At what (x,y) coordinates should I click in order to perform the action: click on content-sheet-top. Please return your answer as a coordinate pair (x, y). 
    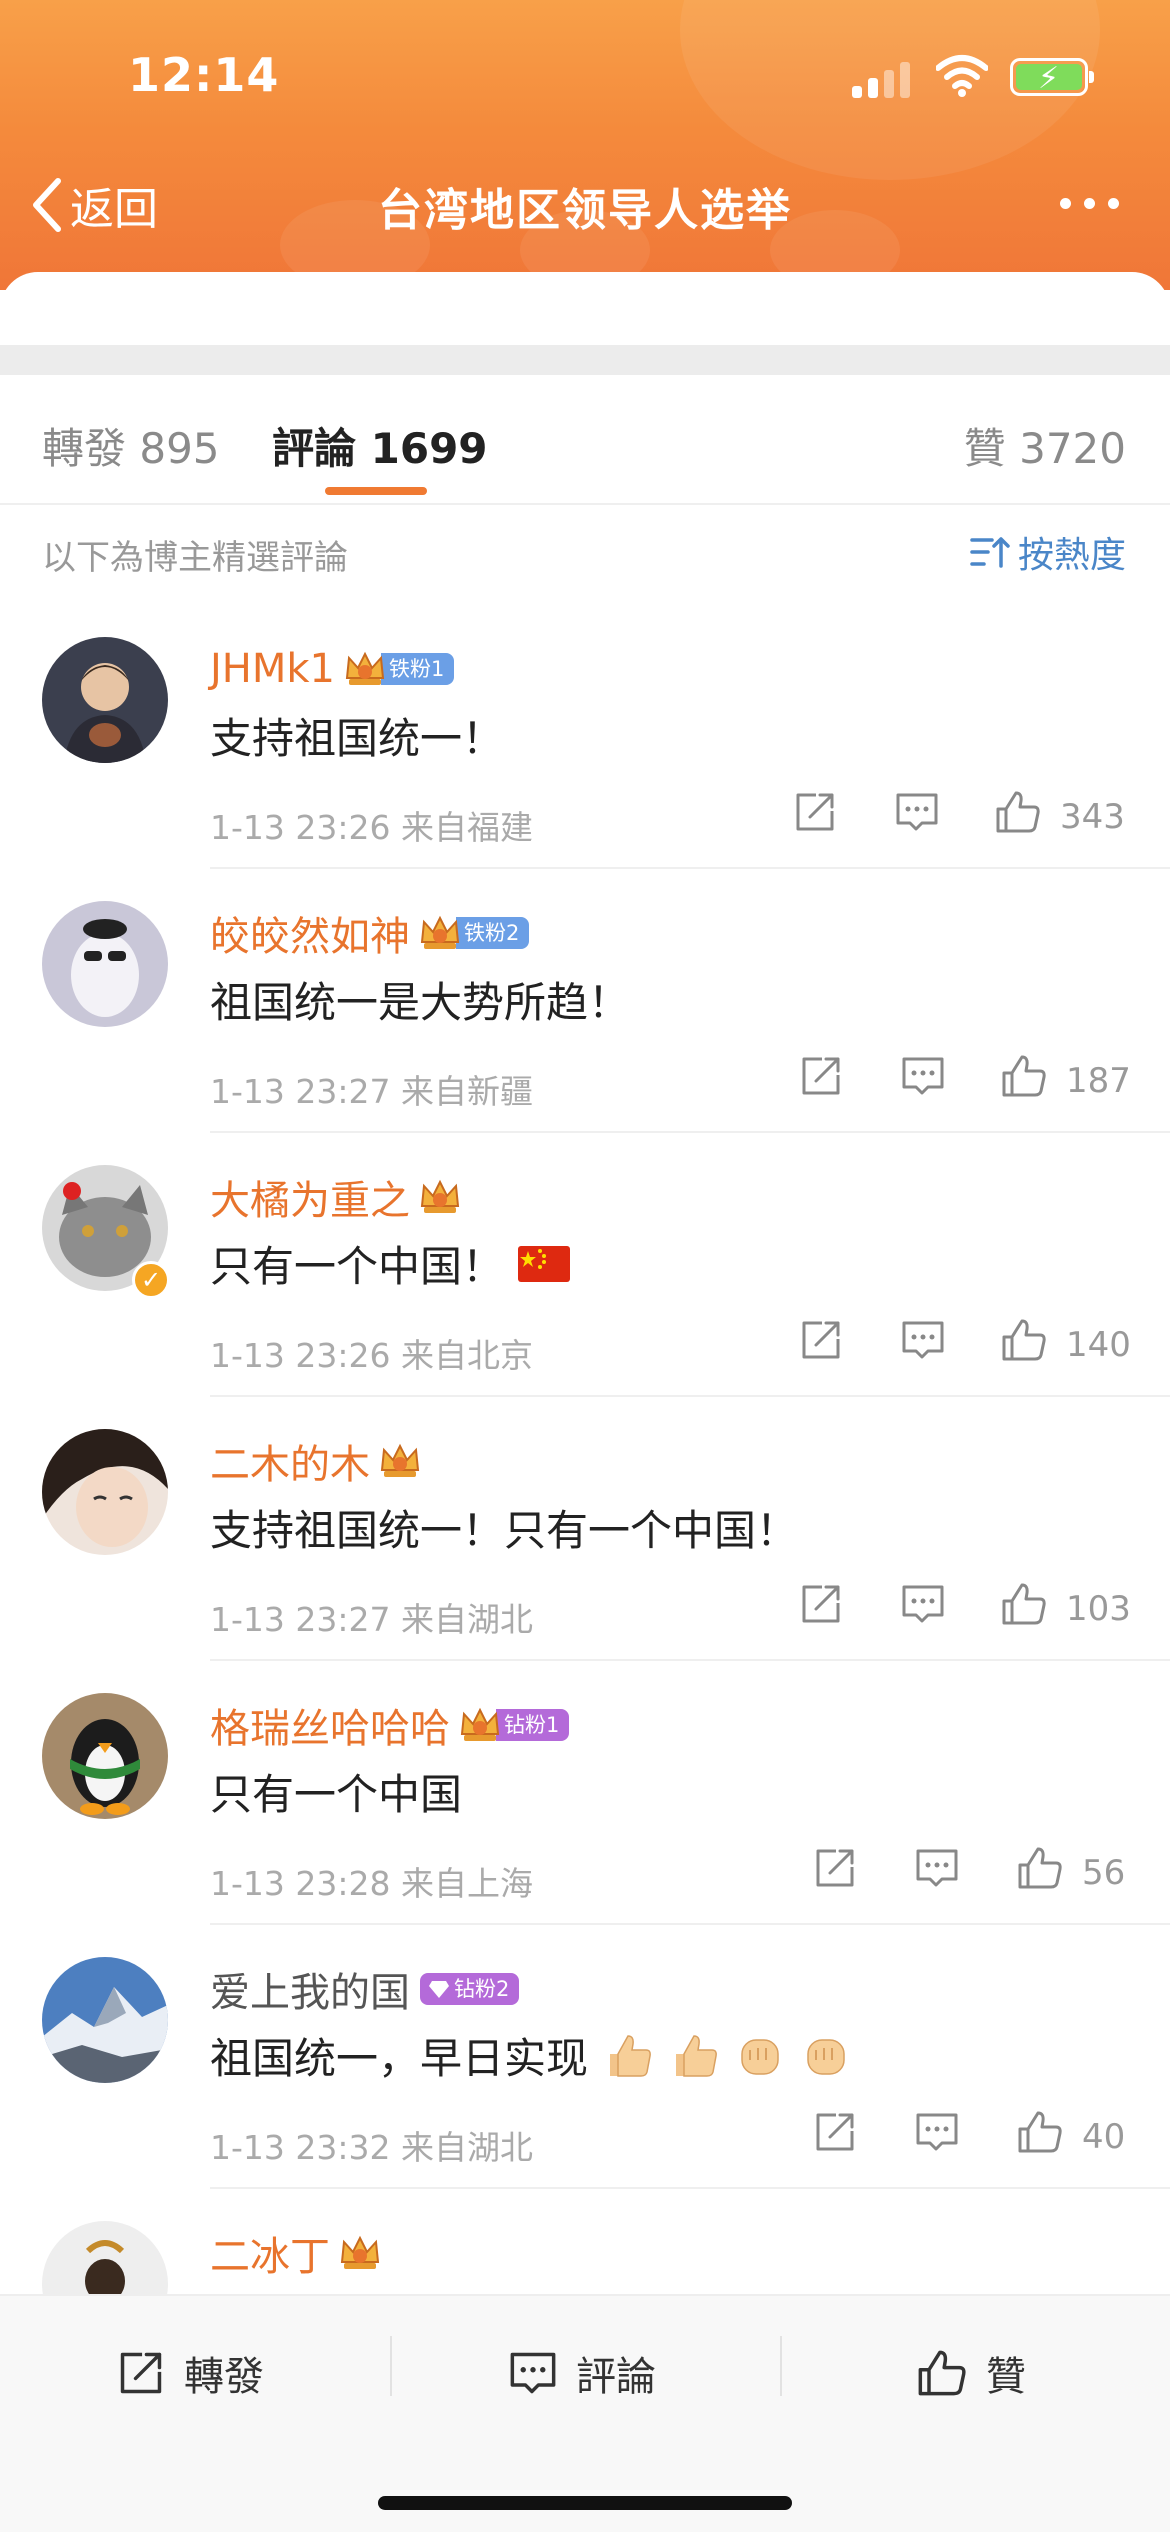
    Looking at the image, I should click on (585, 312).